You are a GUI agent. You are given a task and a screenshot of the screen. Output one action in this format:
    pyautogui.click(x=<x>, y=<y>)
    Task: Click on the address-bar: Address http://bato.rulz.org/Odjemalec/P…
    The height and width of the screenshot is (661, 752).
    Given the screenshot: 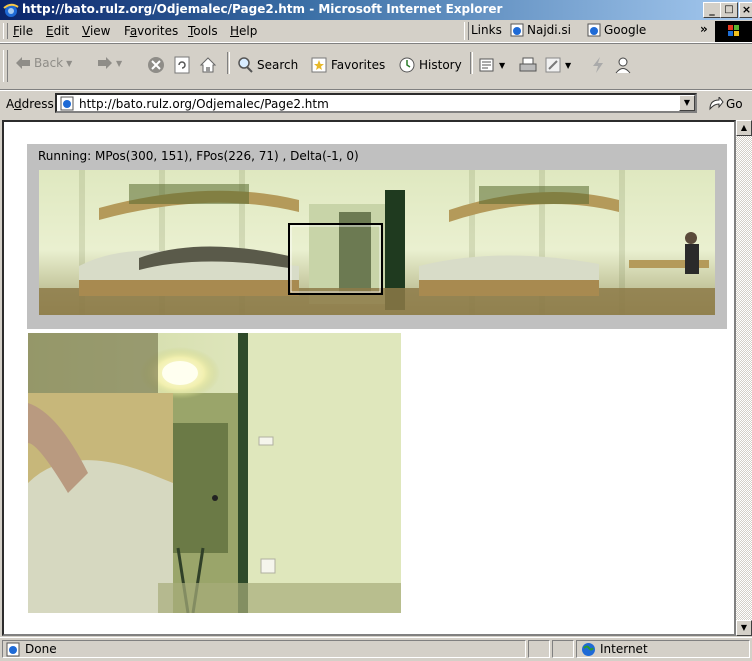 What is the action you would take?
    pyautogui.click(x=376, y=103)
    